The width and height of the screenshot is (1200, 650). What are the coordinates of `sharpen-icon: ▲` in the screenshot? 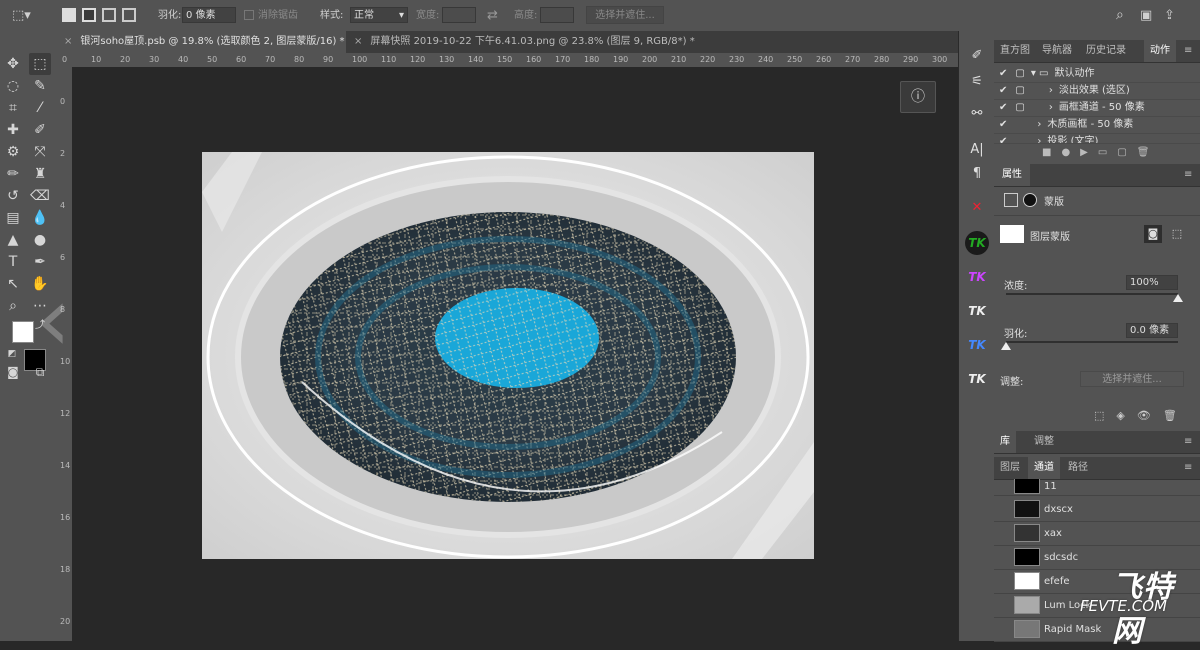 It's located at (13, 240).